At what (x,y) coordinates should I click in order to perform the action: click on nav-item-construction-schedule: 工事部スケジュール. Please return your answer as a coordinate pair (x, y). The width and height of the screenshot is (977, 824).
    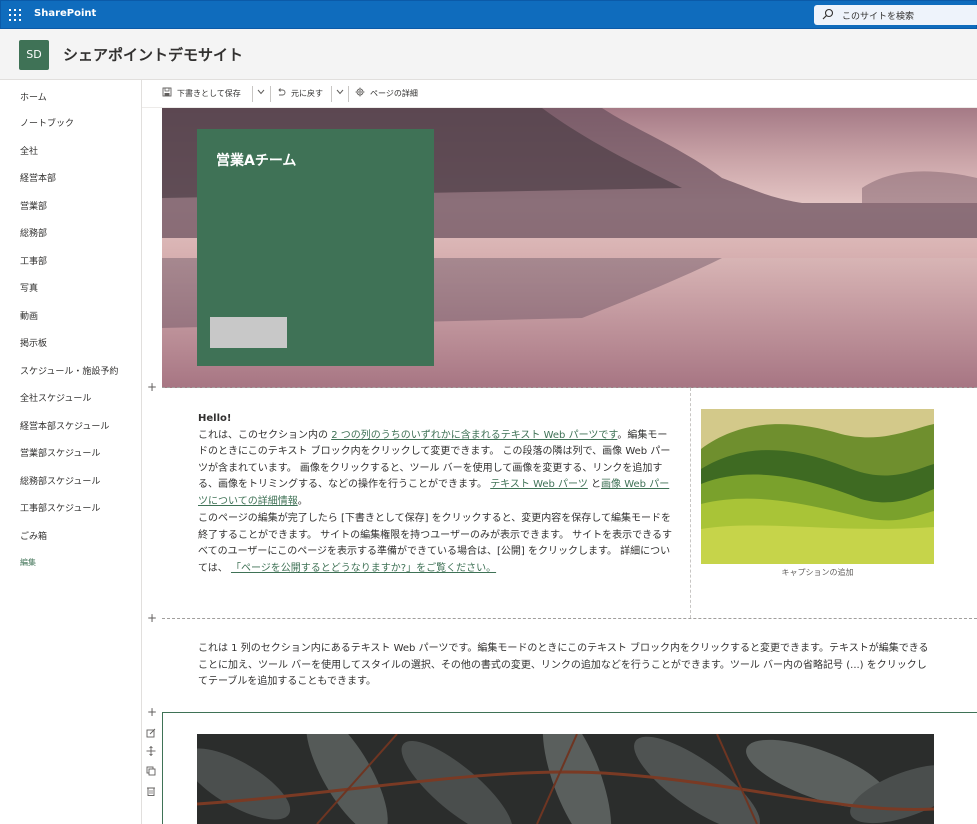
    Looking at the image, I should click on (60, 507).